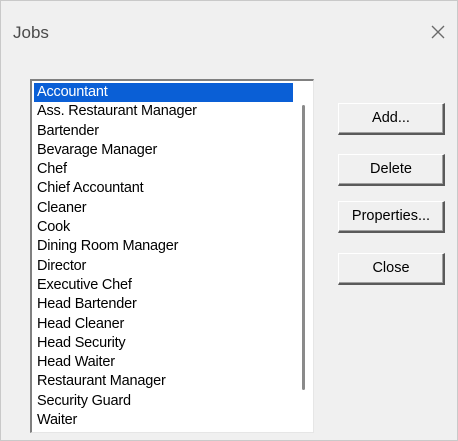  I want to click on dialog-title: Jobs, so click(31, 32).